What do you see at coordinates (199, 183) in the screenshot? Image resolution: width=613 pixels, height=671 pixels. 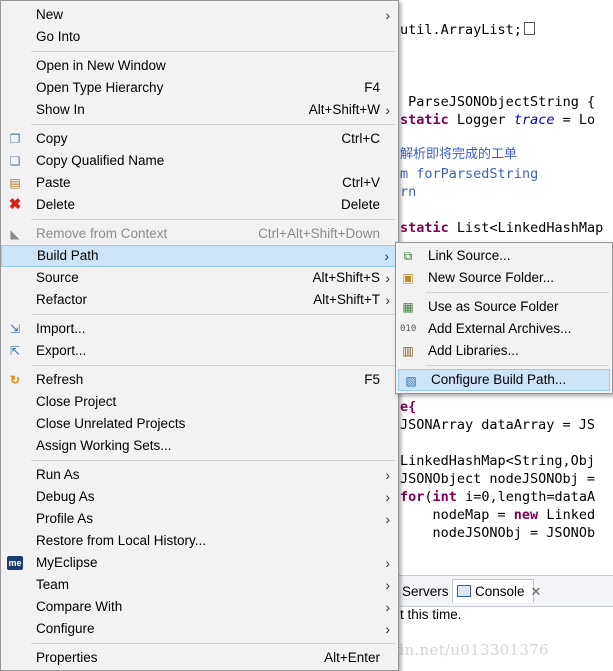 I see `menu-item-paste: ▤ Paste Ctrl+V` at bounding box center [199, 183].